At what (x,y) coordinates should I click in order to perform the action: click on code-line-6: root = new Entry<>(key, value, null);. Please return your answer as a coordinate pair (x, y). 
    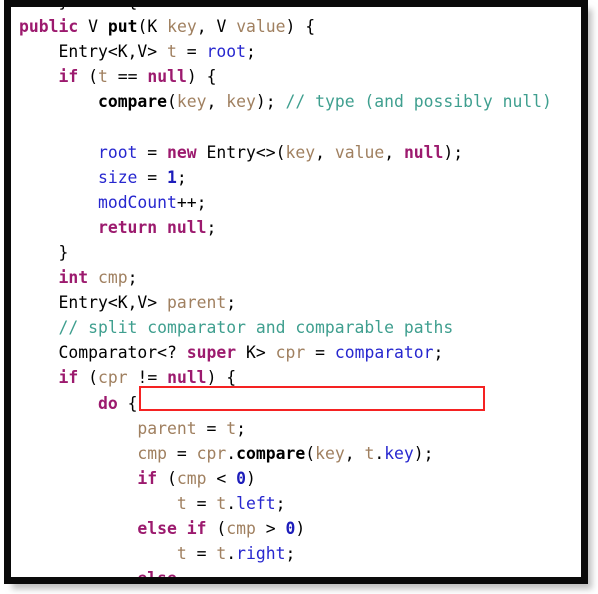
    Looking at the image, I should click on (280, 152).